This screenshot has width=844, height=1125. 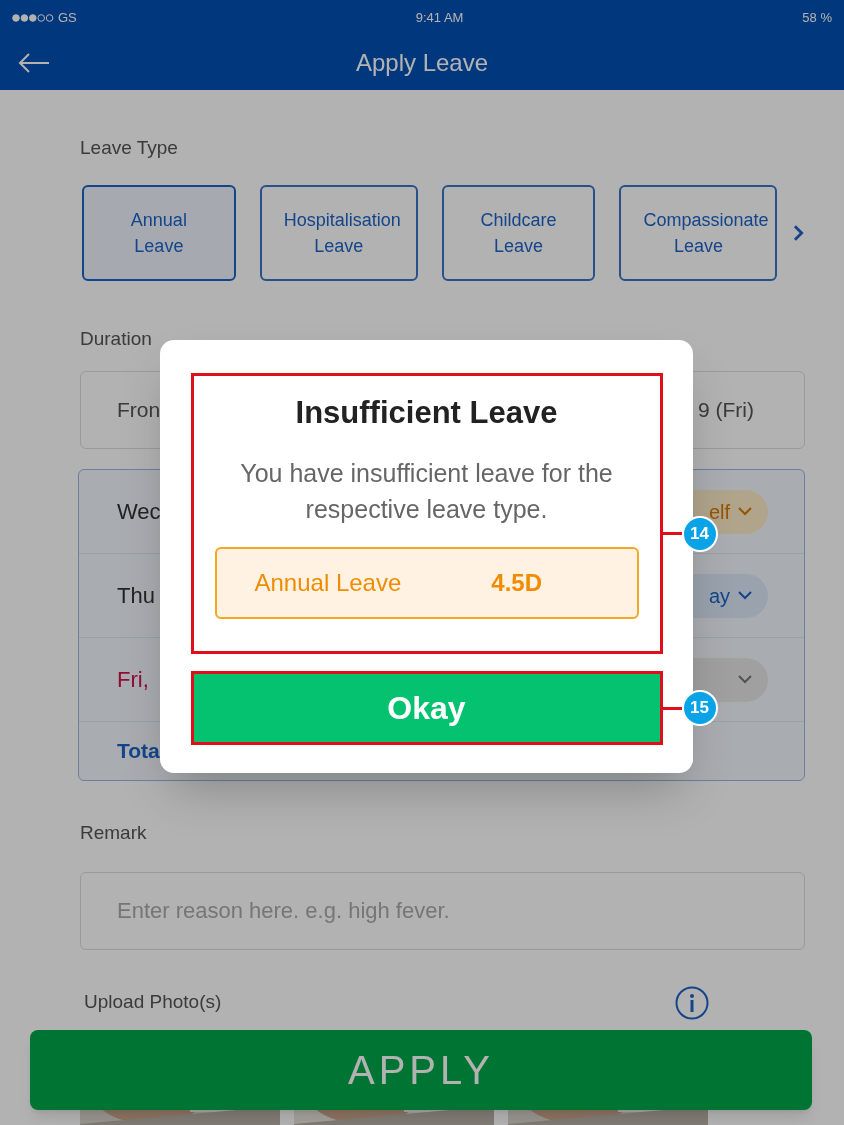 What do you see at coordinates (67, 18) in the screenshot?
I see `carrier-label: GS` at bounding box center [67, 18].